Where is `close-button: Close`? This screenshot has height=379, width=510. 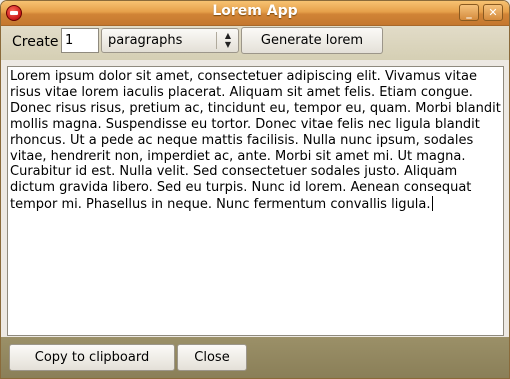
close-button: Close is located at coordinates (212, 357).